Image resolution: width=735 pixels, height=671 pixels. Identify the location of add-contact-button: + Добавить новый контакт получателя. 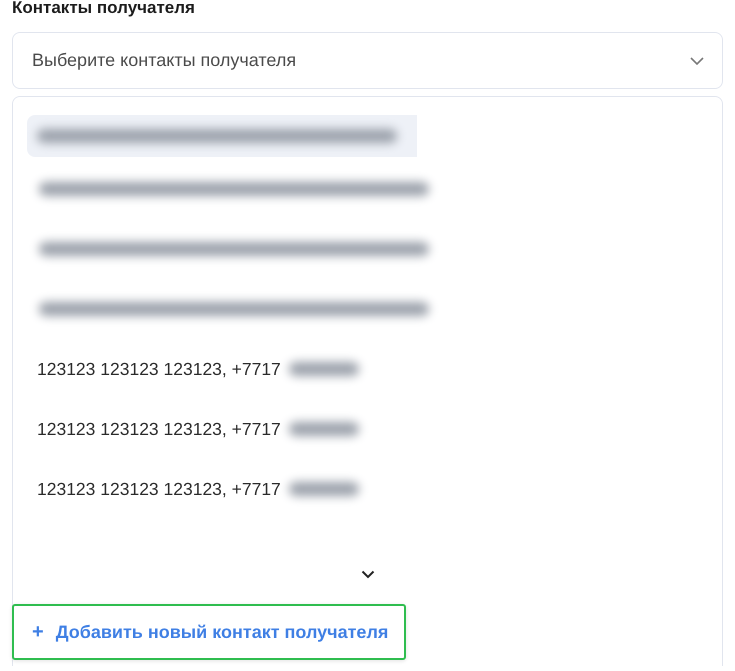
(209, 632).